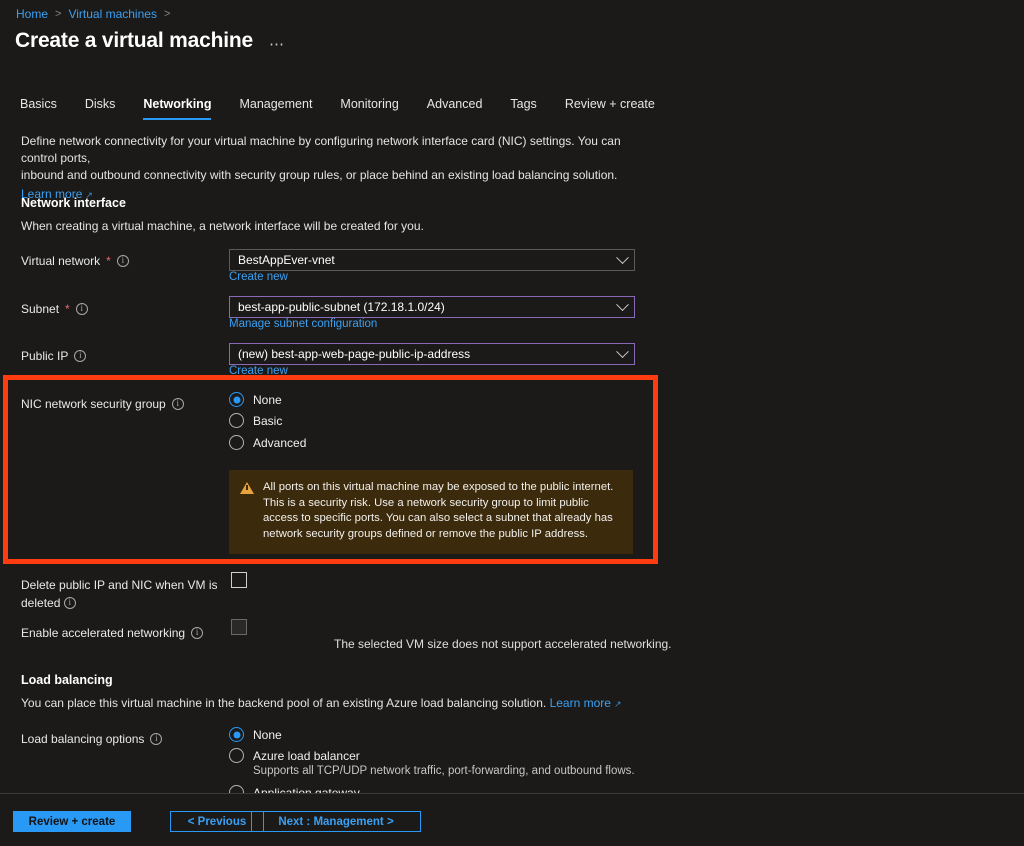  Describe the element at coordinates (103, 633) in the screenshot. I see `accelerated-networking-label-text: Enable accelerated networking` at that location.